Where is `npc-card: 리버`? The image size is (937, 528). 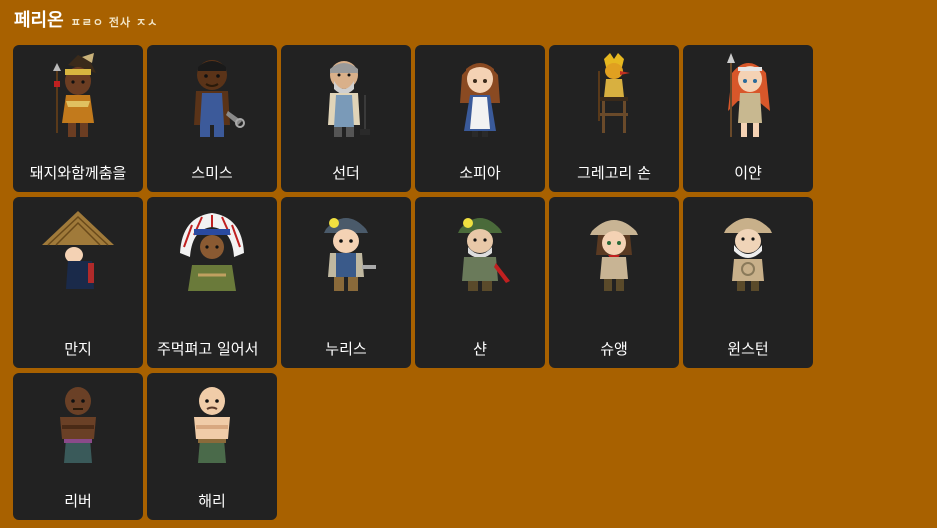 npc-card: 리버 is located at coordinates (78, 446).